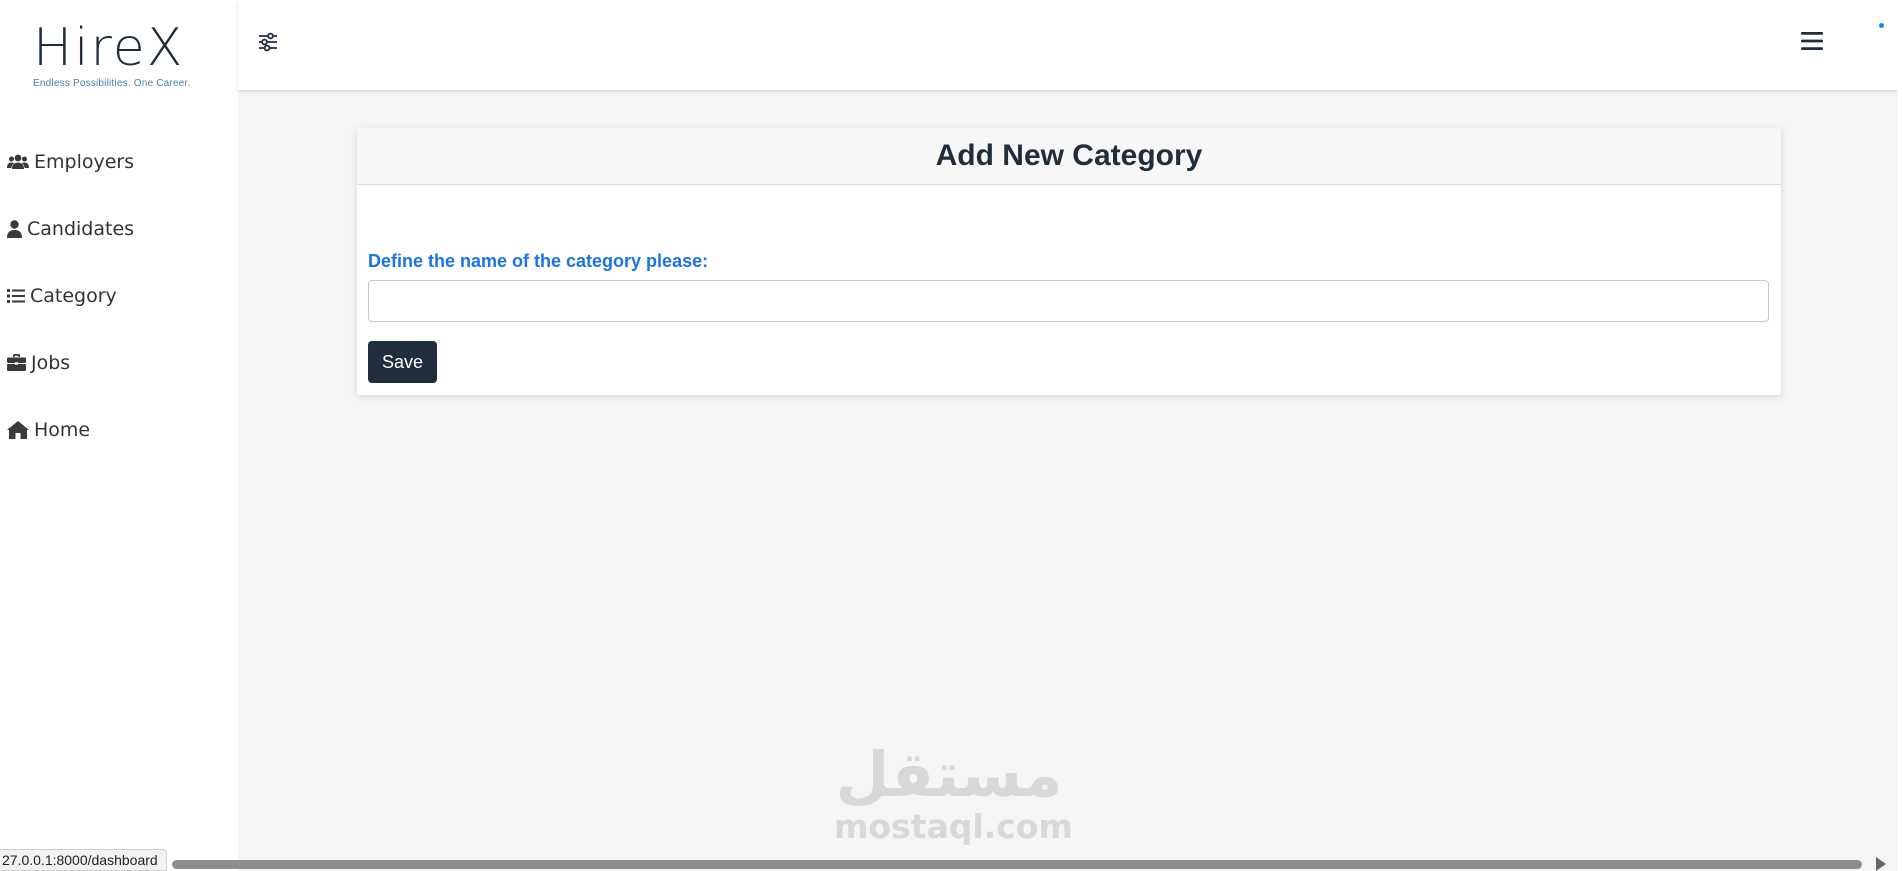 The width and height of the screenshot is (1902, 871). Describe the element at coordinates (268, 42) in the screenshot. I see `sliders-icon` at that location.